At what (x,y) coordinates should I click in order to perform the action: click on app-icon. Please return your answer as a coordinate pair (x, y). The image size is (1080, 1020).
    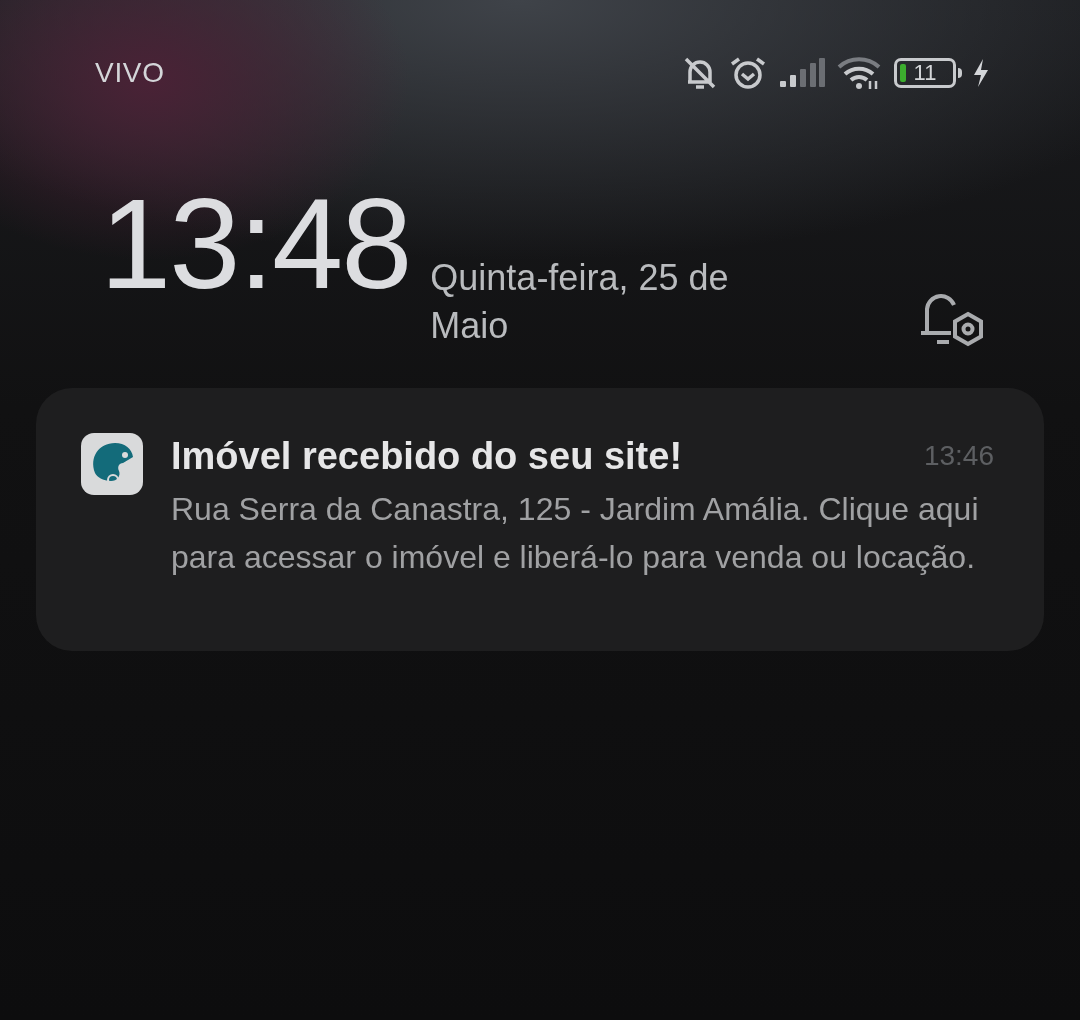
    Looking at the image, I should click on (112, 464).